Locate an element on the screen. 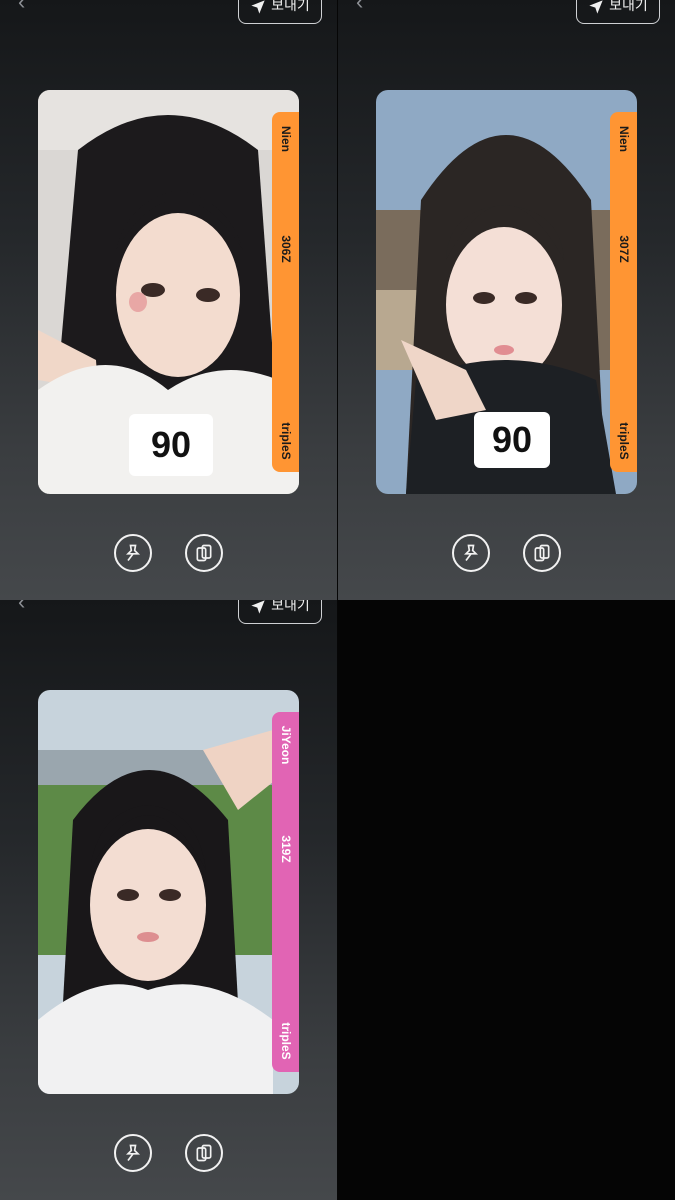  serial-number: 319Z is located at coordinates (285, 849).